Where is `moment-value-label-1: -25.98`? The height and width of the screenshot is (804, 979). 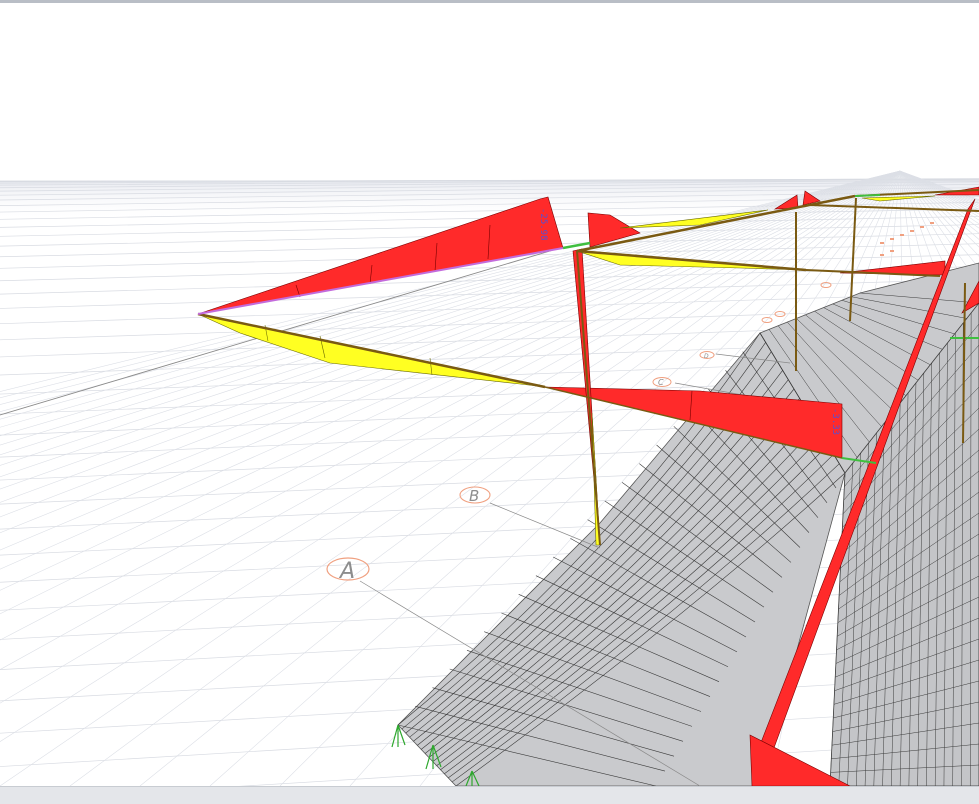 moment-value-label-1: -25.98 is located at coordinates (543, 224).